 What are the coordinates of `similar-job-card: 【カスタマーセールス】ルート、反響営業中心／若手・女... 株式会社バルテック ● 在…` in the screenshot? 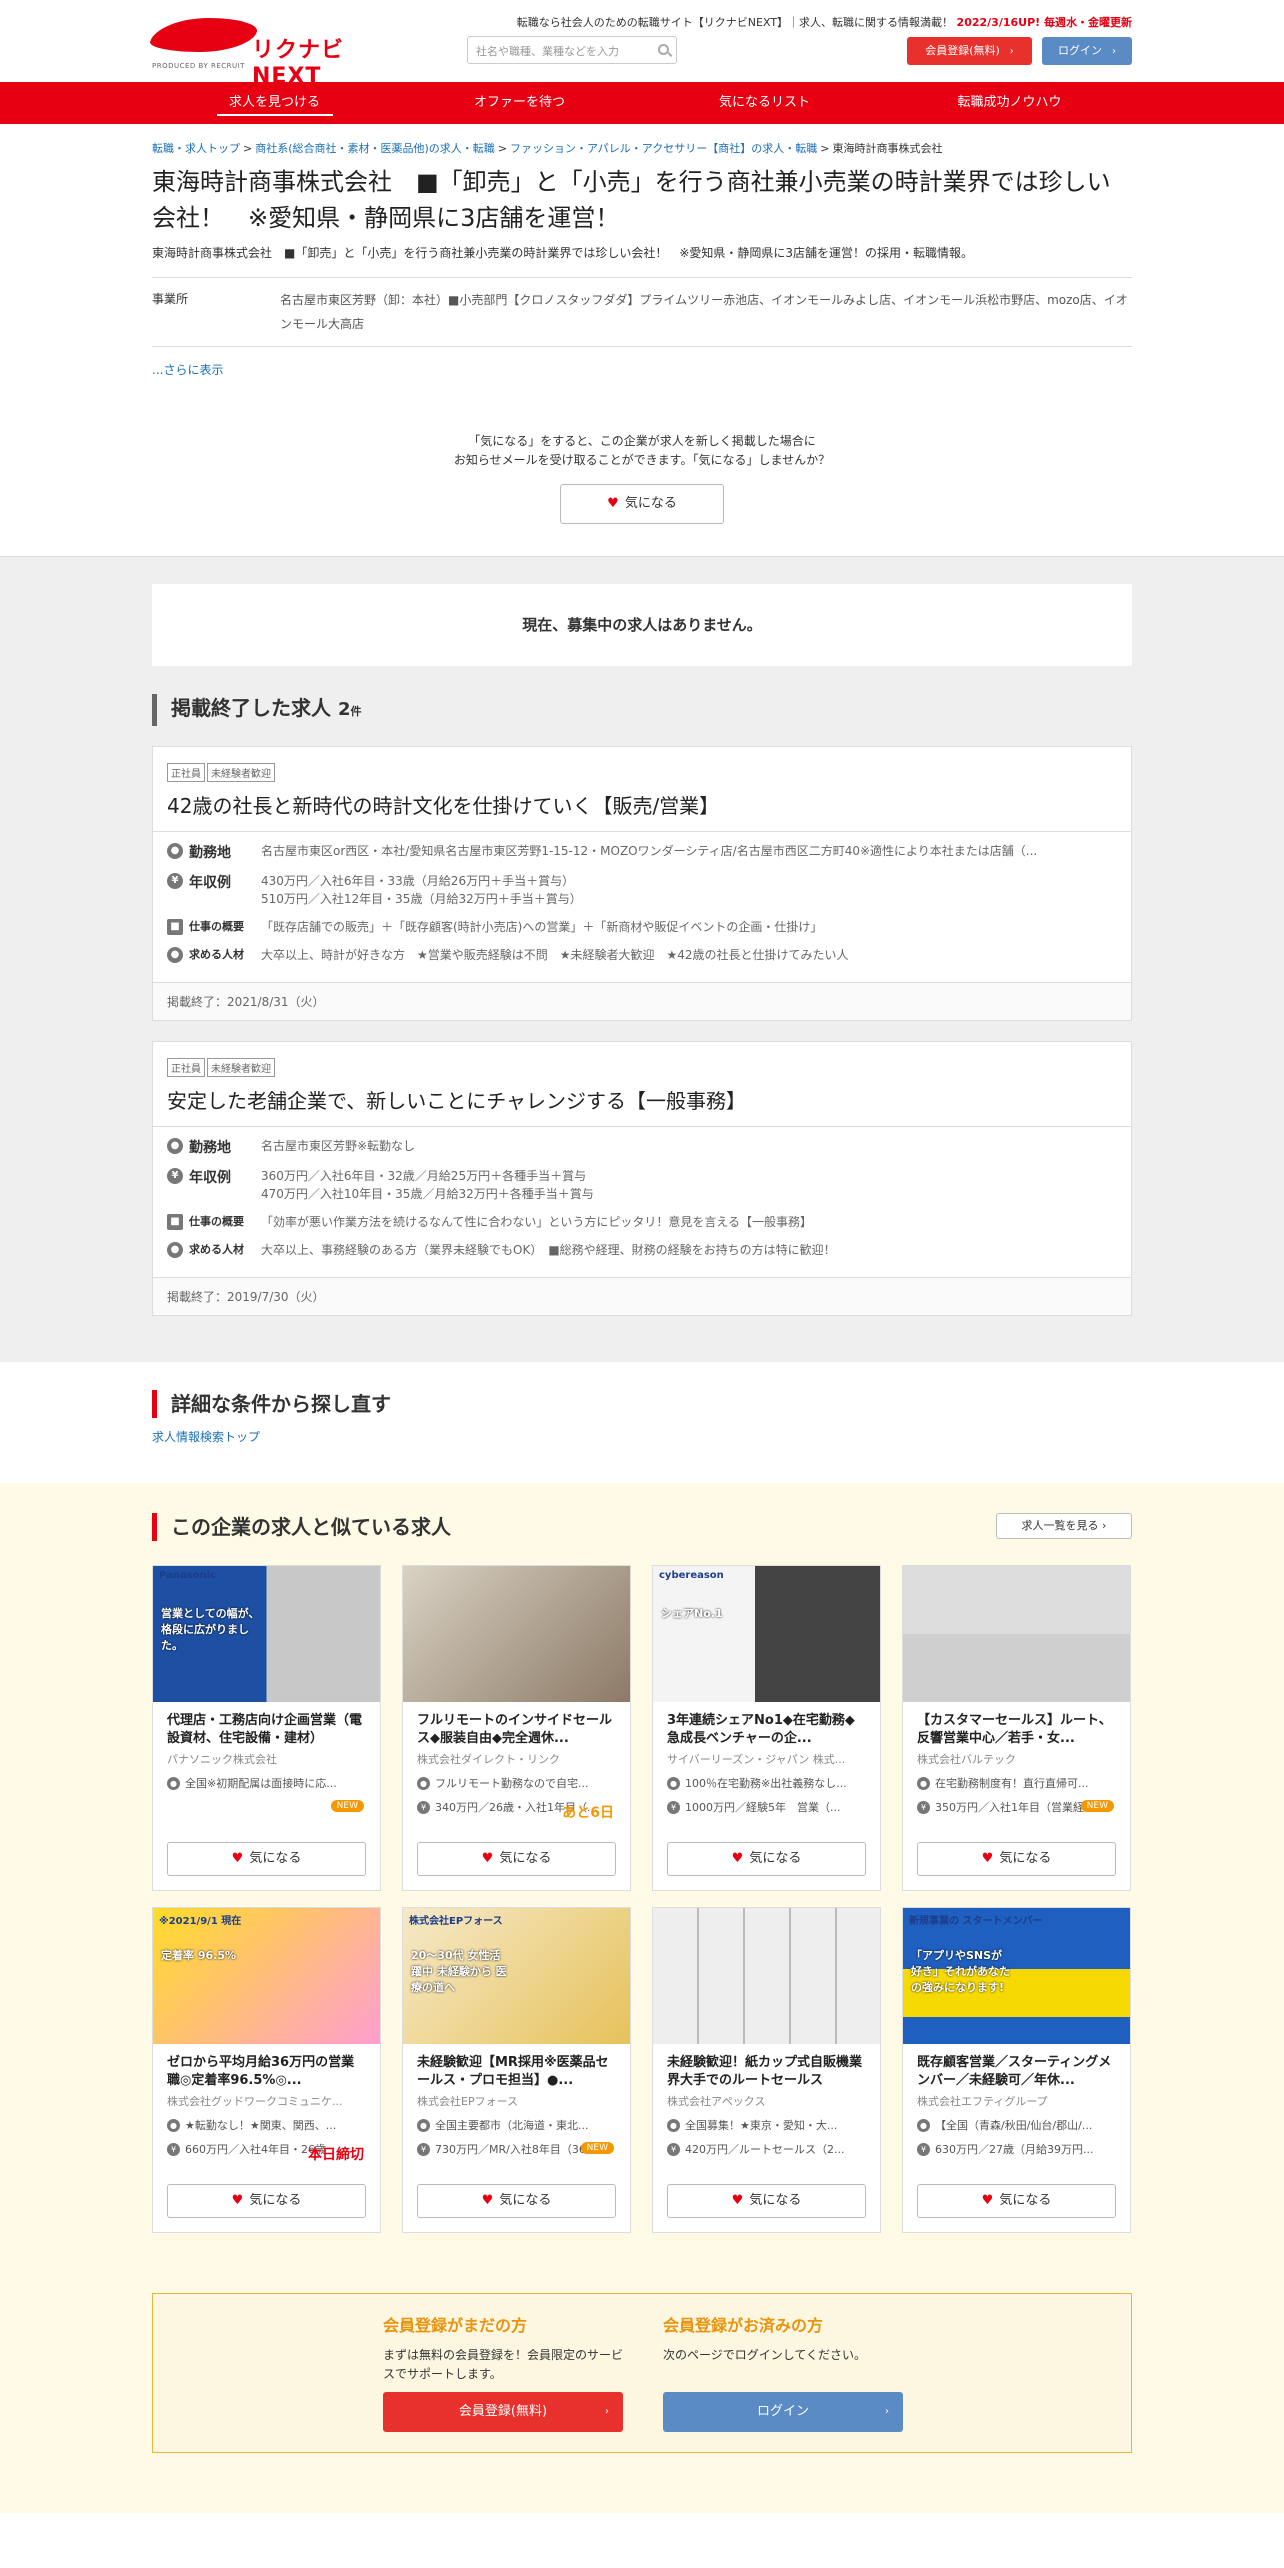 It's located at (1016, 1728).